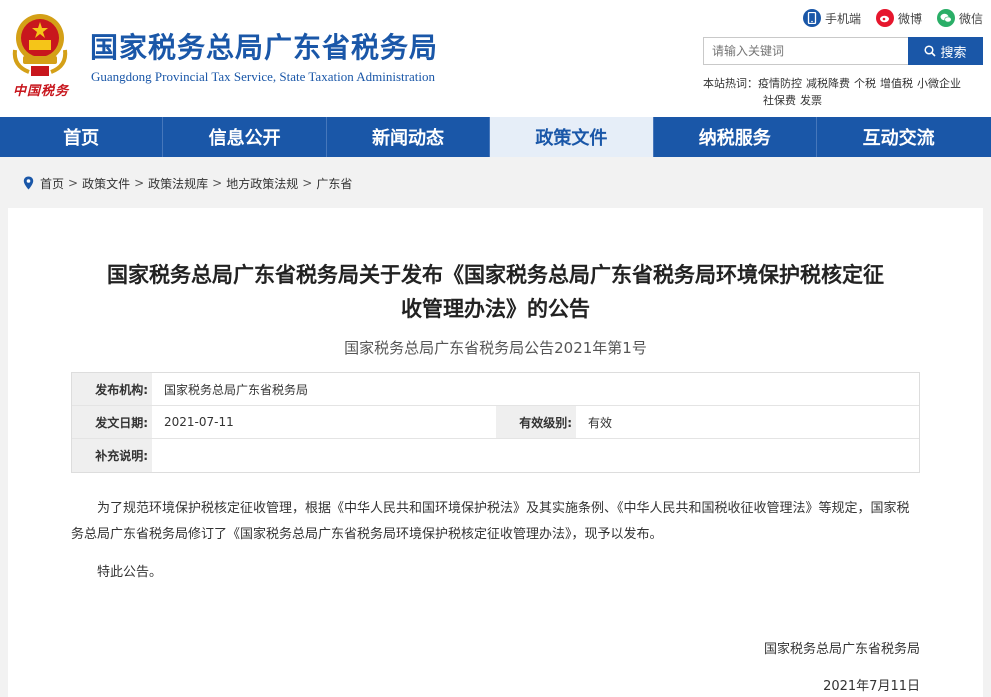 The height and width of the screenshot is (697, 991). Describe the element at coordinates (495, 348) in the screenshot. I see `doc-number: 国家税务总局广东省税务局公告2021年第1号` at that location.